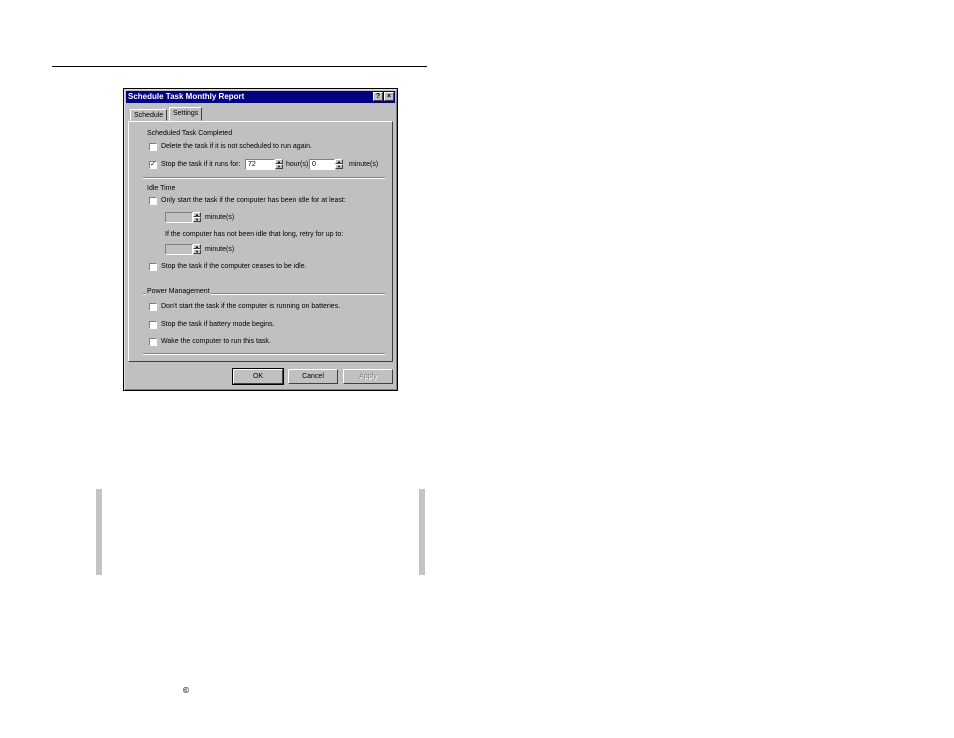  Describe the element at coordinates (179, 249) in the screenshot. I see `retry-minutes-input` at that location.